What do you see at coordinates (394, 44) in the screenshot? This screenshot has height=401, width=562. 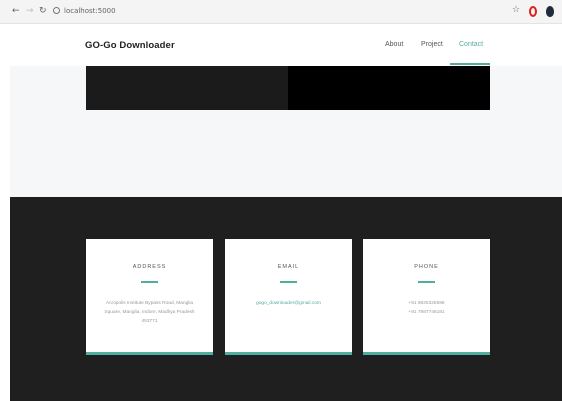 I see `nav-link-about: About` at bounding box center [394, 44].